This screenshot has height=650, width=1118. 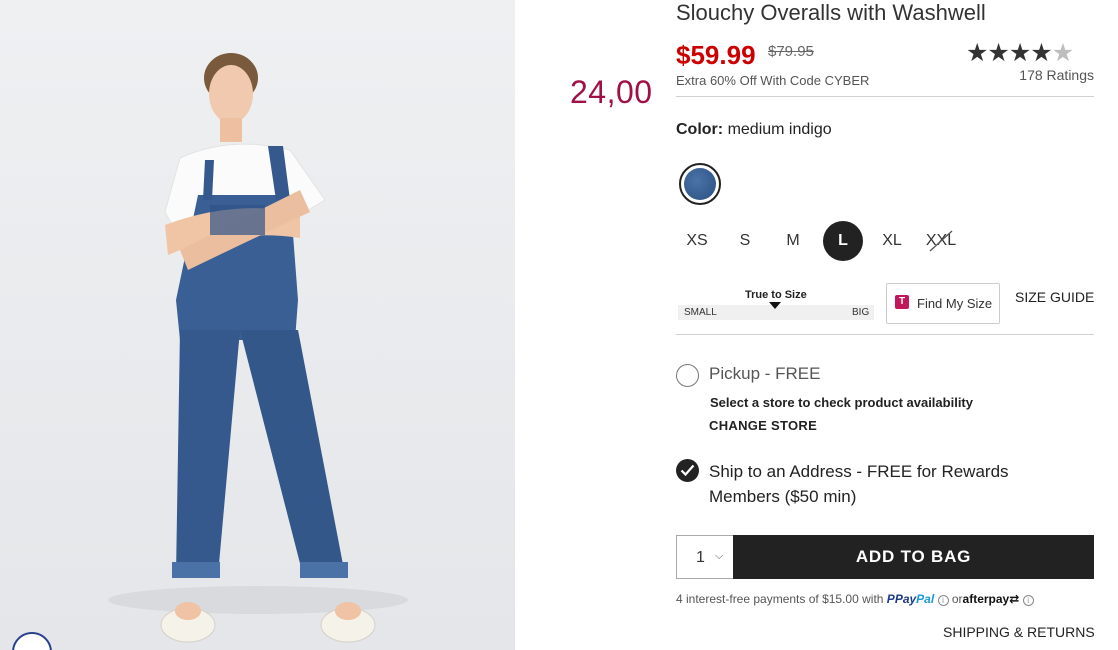 What do you see at coordinates (890, 599) in the screenshot?
I see `paypal-logo-icon: P` at bounding box center [890, 599].